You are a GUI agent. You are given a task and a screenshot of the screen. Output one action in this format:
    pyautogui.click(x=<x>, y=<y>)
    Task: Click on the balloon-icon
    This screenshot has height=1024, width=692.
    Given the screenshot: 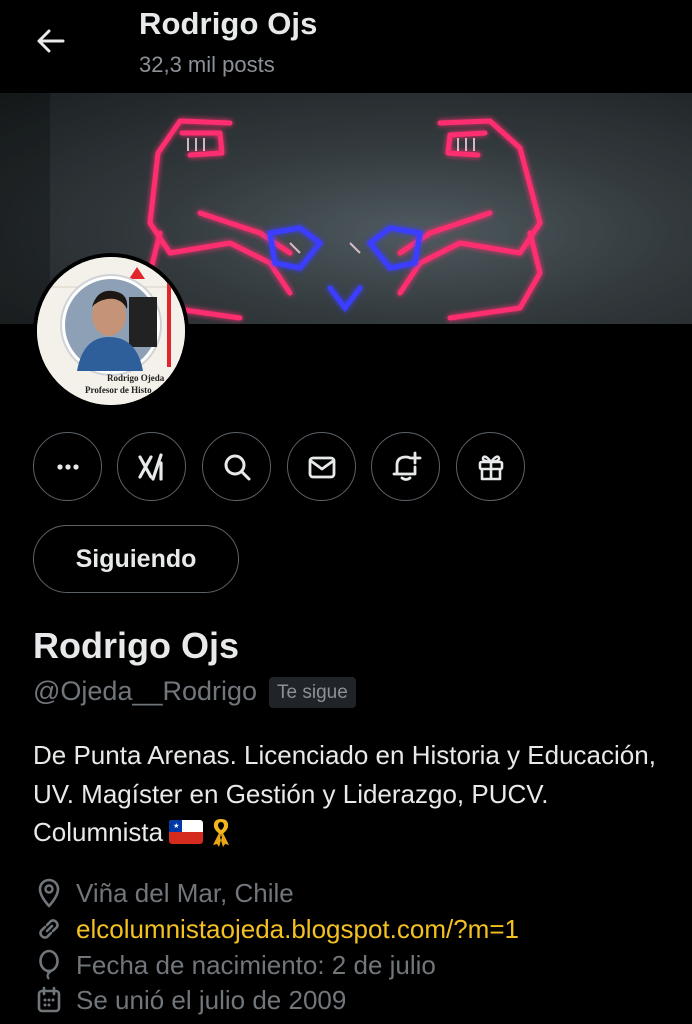 What is the action you would take?
    pyautogui.click(x=49, y=965)
    